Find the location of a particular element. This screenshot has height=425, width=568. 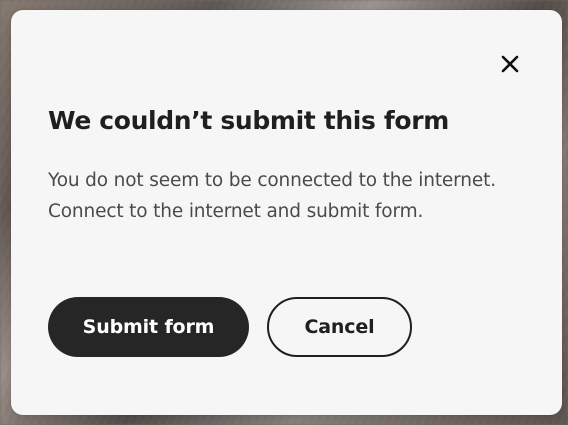

close-button is located at coordinates (510, 64).